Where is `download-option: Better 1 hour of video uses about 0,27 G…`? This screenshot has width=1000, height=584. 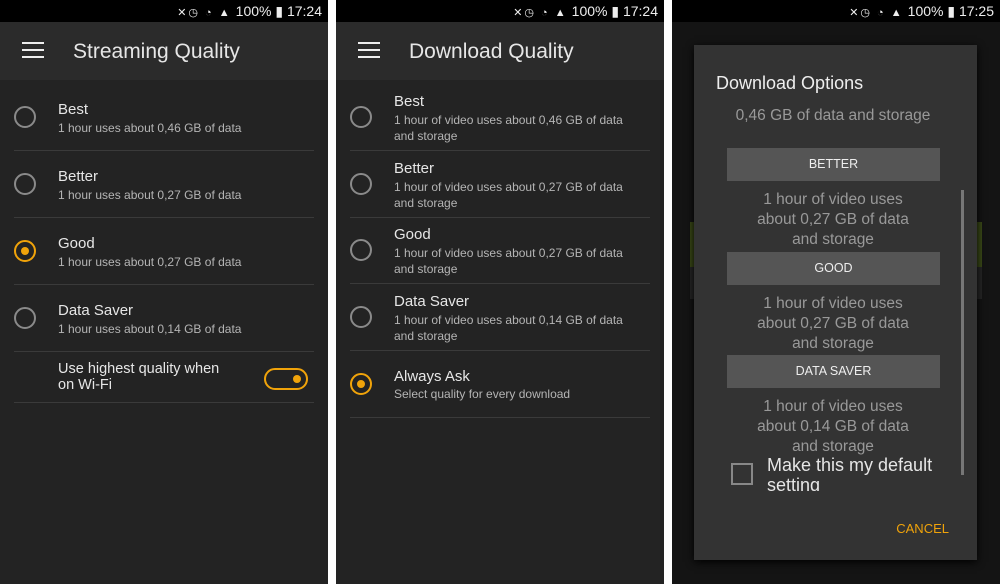
download-option: Better 1 hour of video uses about 0,27 G… is located at coordinates (500, 184).